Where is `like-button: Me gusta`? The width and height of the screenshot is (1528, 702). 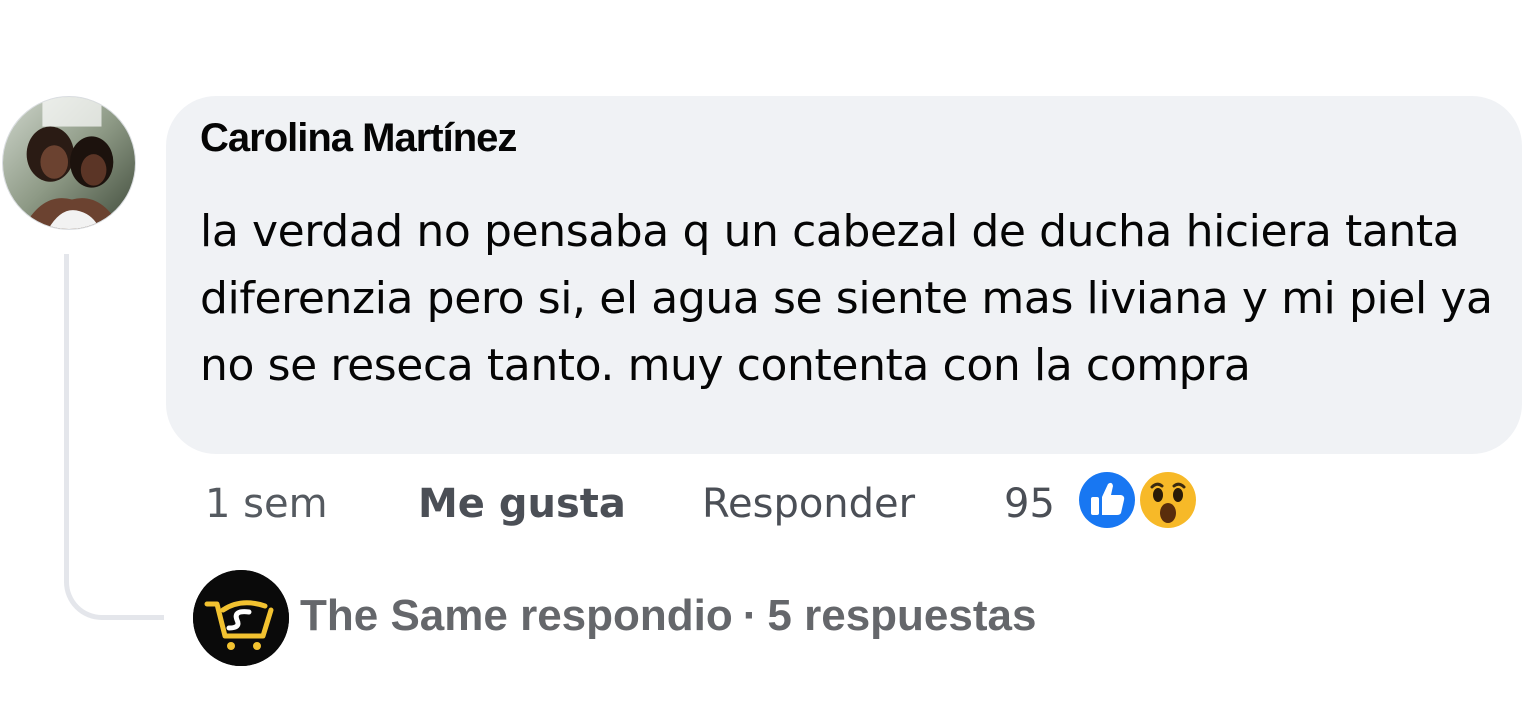 like-button: Me gusta is located at coordinates (522, 504).